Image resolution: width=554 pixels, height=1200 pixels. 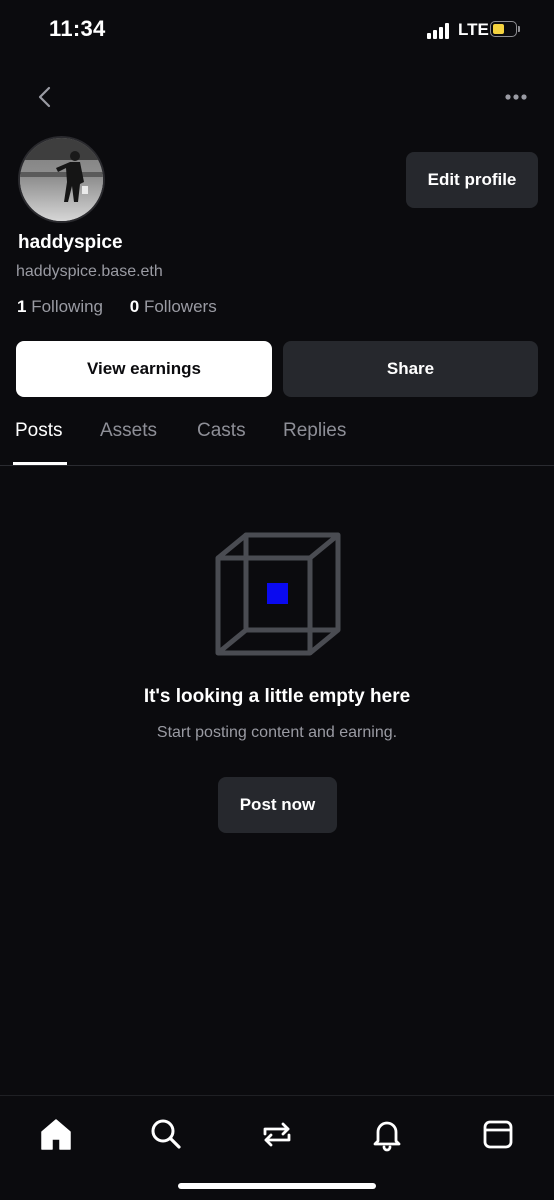 I want to click on wallet-icon, so click(x=498, y=1134).